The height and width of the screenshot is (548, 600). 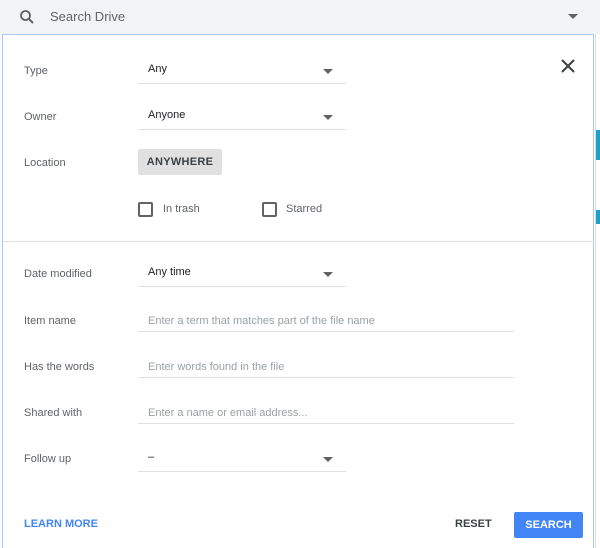 I want to click on in-trash-label: In trash, so click(x=181, y=209).